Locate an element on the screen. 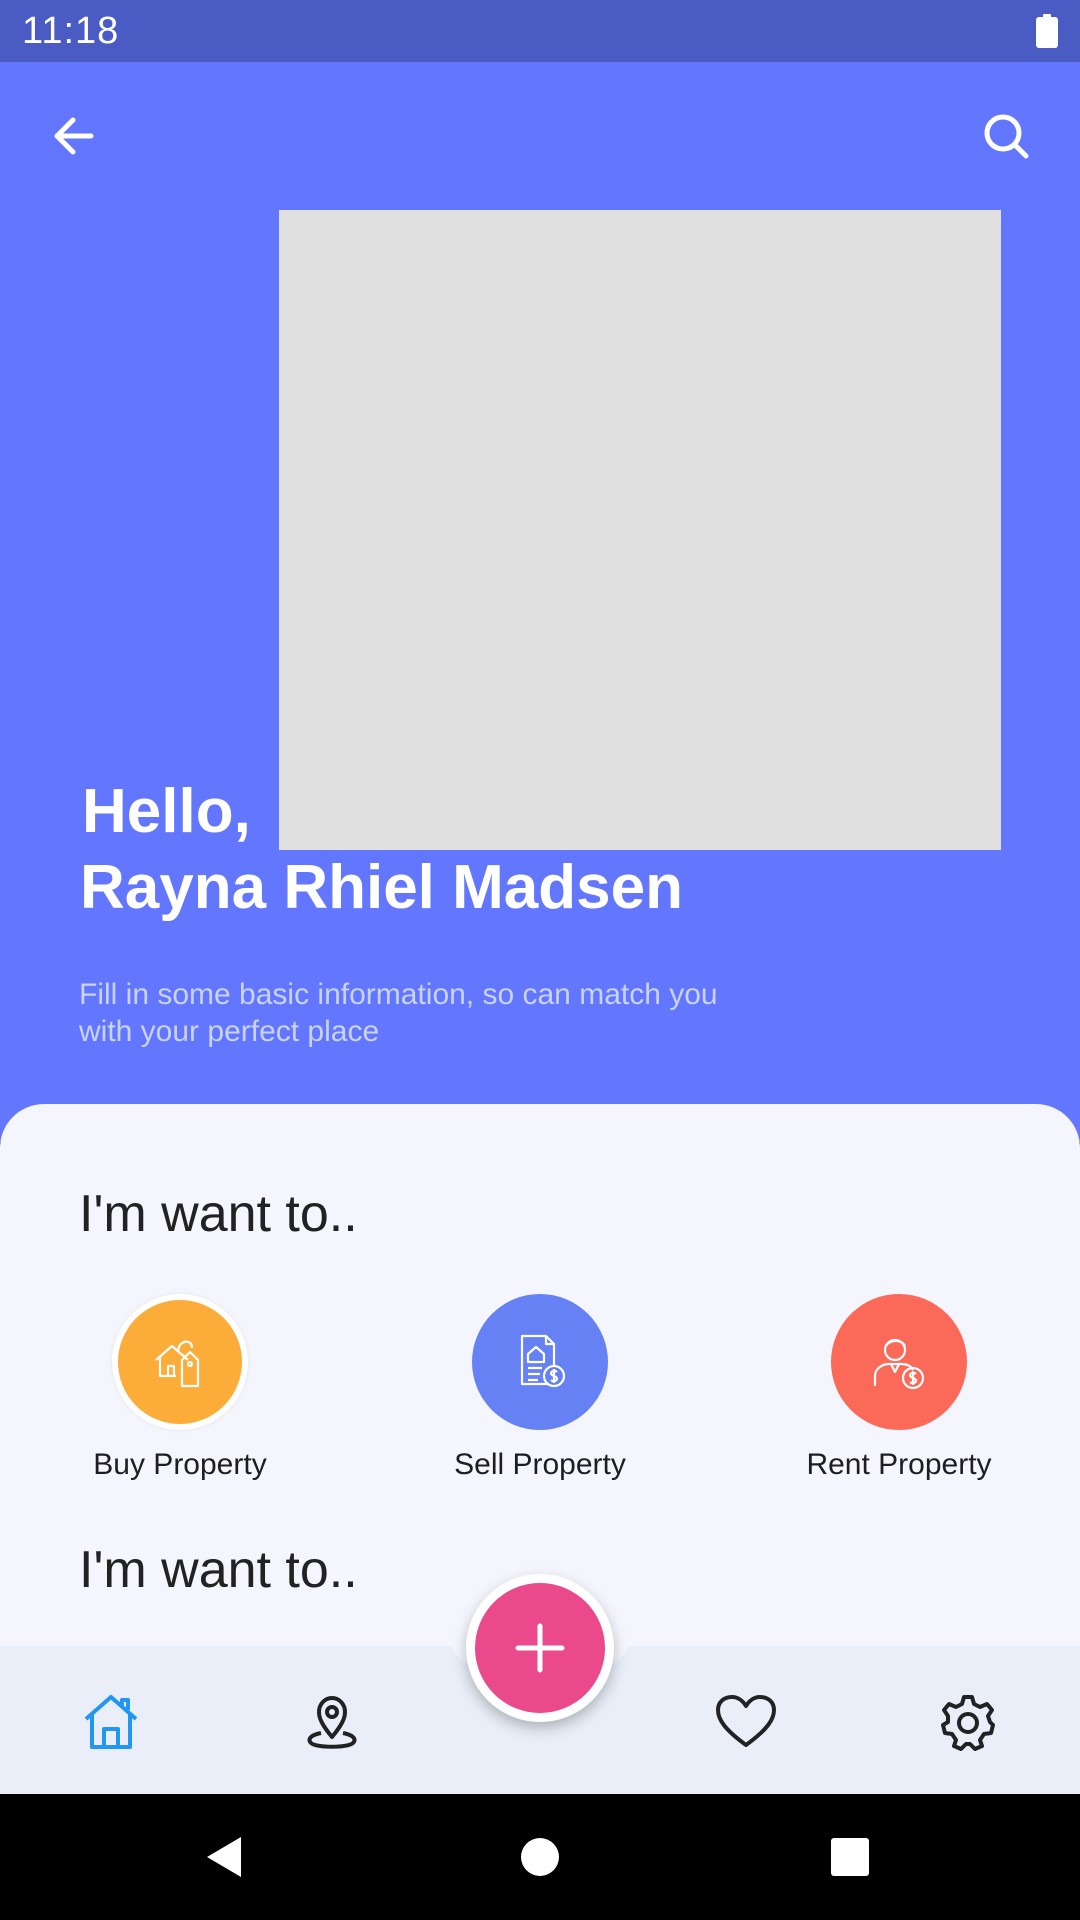 Image resolution: width=1080 pixels, height=1920 pixels. sell-property-label: Sell Property is located at coordinates (540, 1464).